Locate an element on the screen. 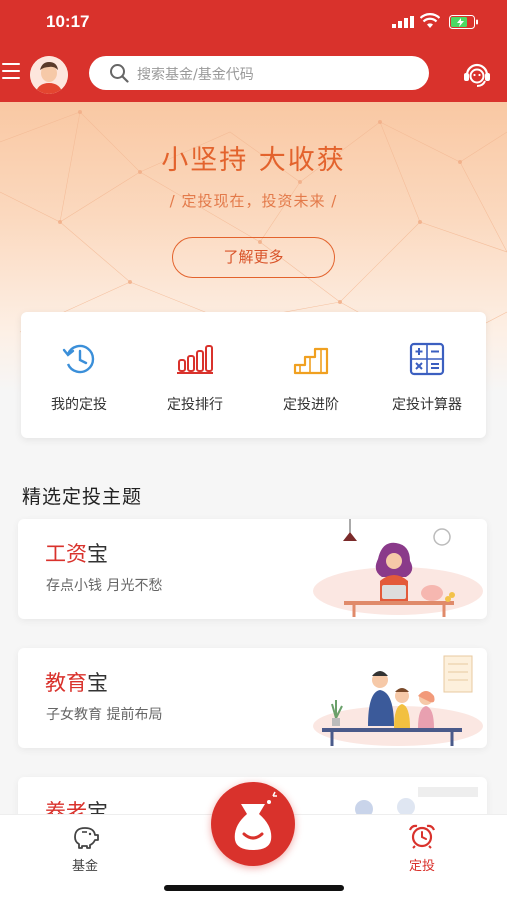 This screenshot has height=900, width=507. header: 搜索基金/基金代码 is located at coordinates (253, 73).